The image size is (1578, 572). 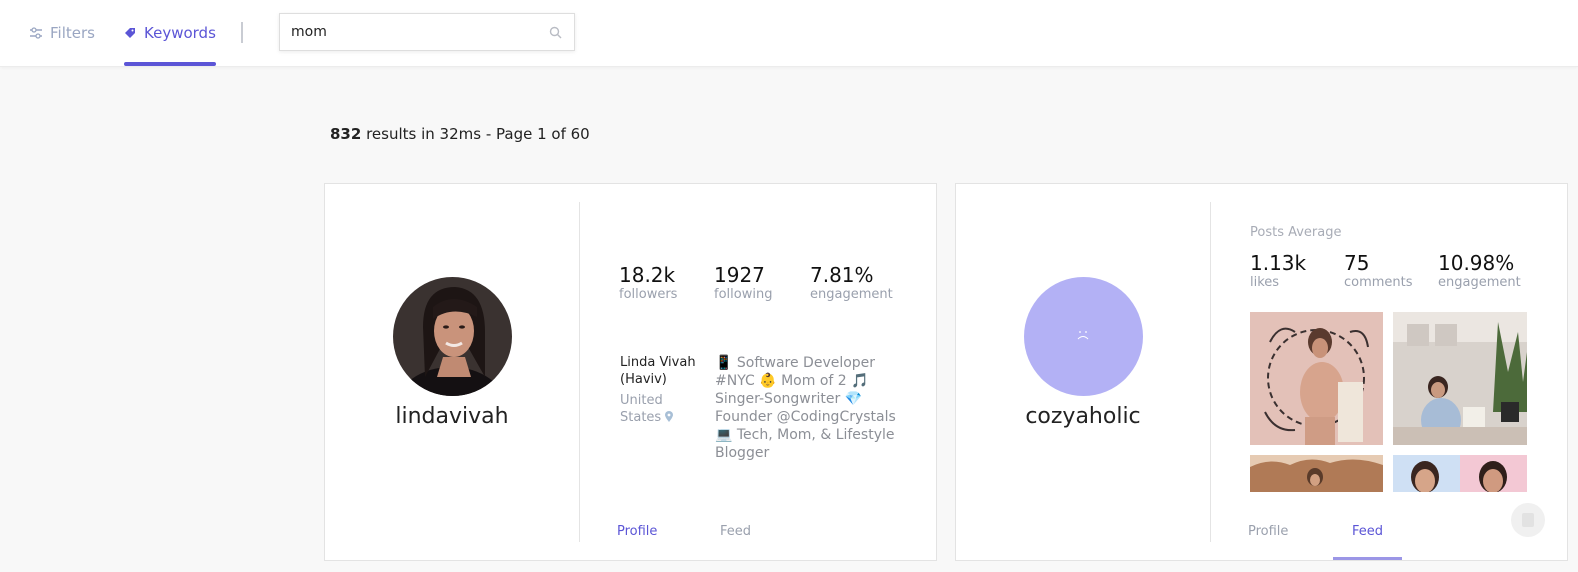 I want to click on profile-photo, so click(x=452, y=336).